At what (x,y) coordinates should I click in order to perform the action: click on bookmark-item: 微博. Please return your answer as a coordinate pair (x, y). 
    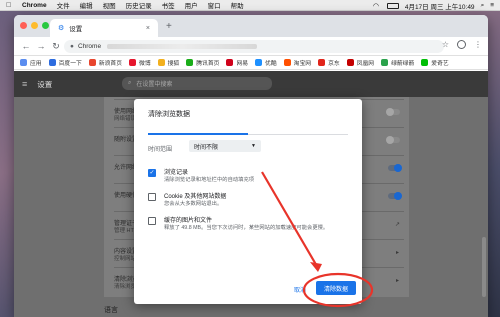
    Looking at the image, I should click on (140, 62).